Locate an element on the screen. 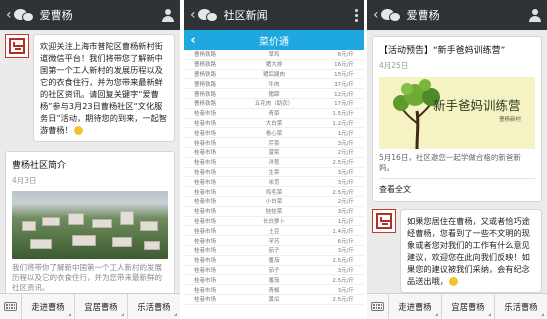 This screenshot has width=547, height=319. price-row: 桂巷市场 长白萝卜 1元/斤 is located at coordinates (274, 222).